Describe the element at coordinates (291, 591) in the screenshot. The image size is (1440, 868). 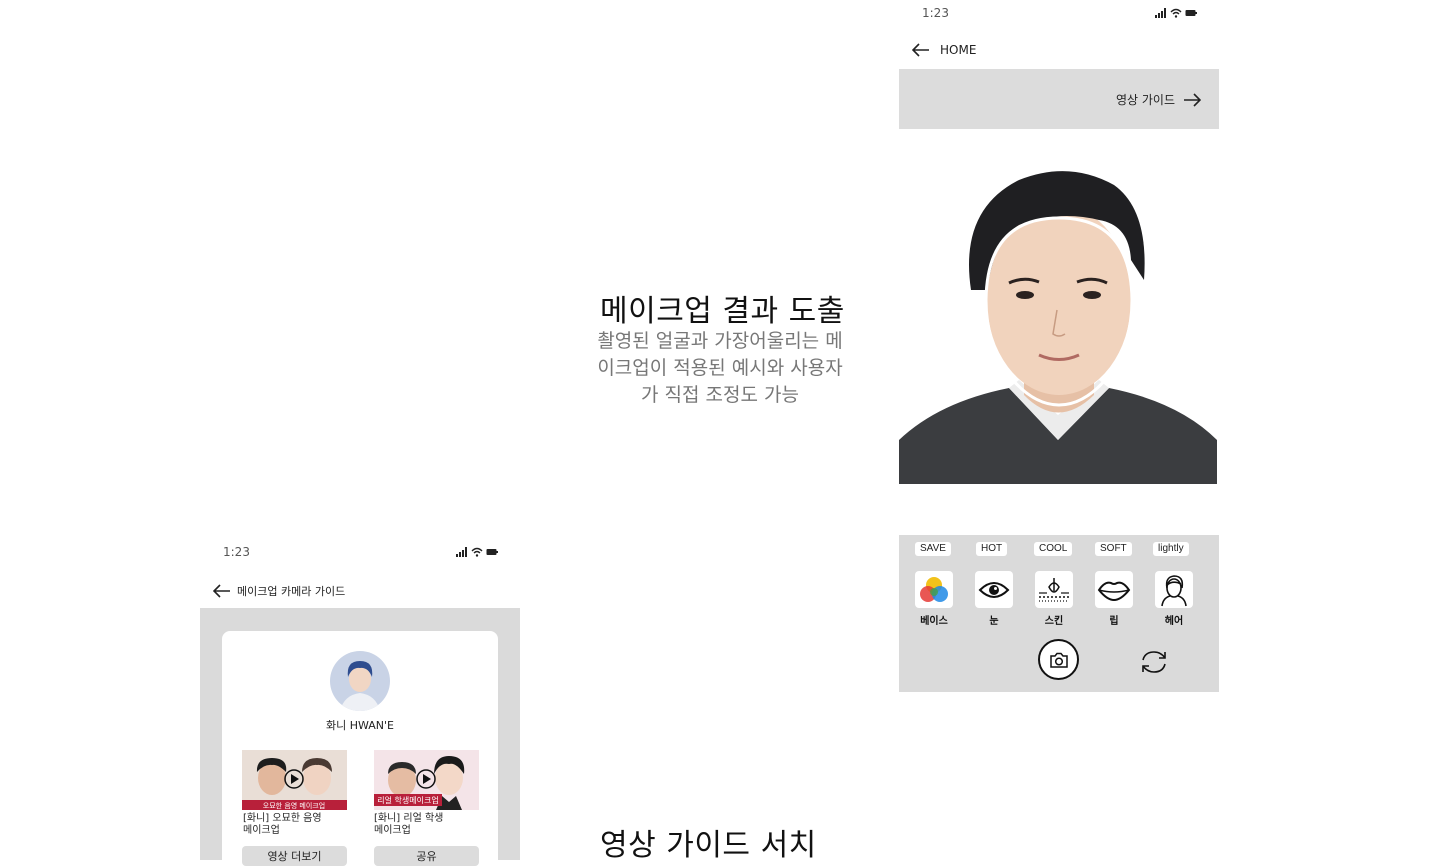
I see `left-nav-title: 메이크업 카메라 가이드` at that location.